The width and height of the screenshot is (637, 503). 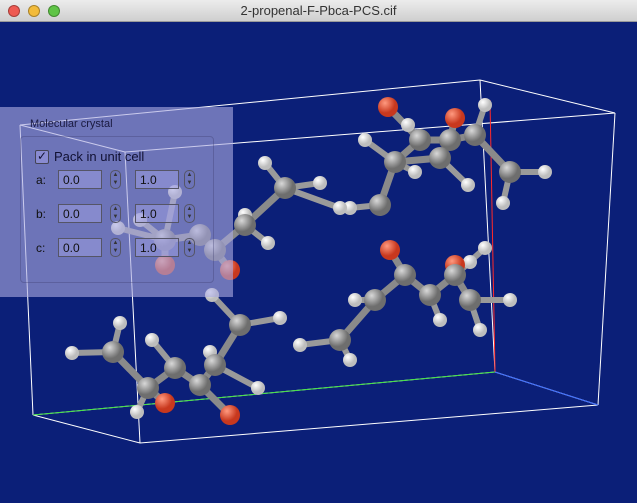 I want to click on axis-b, so click(x=264, y=393).